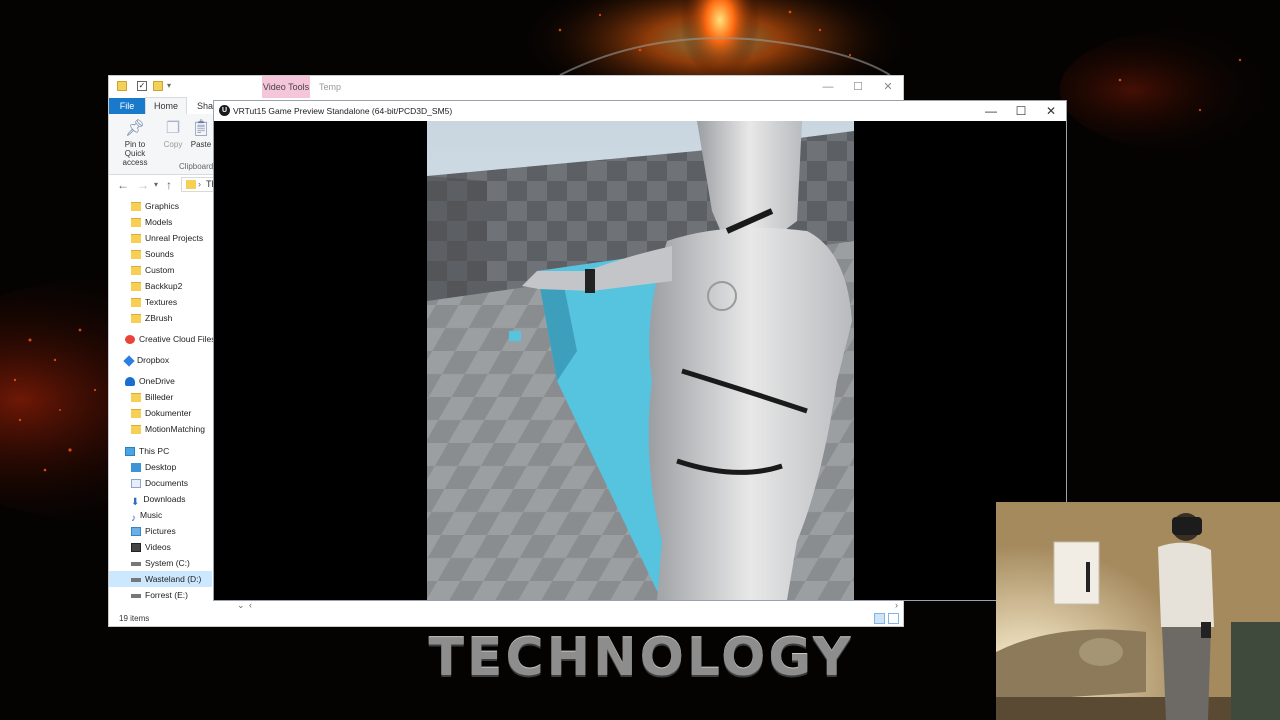  What do you see at coordinates (173, 144) in the screenshot?
I see `copy-label: Copy` at bounding box center [173, 144].